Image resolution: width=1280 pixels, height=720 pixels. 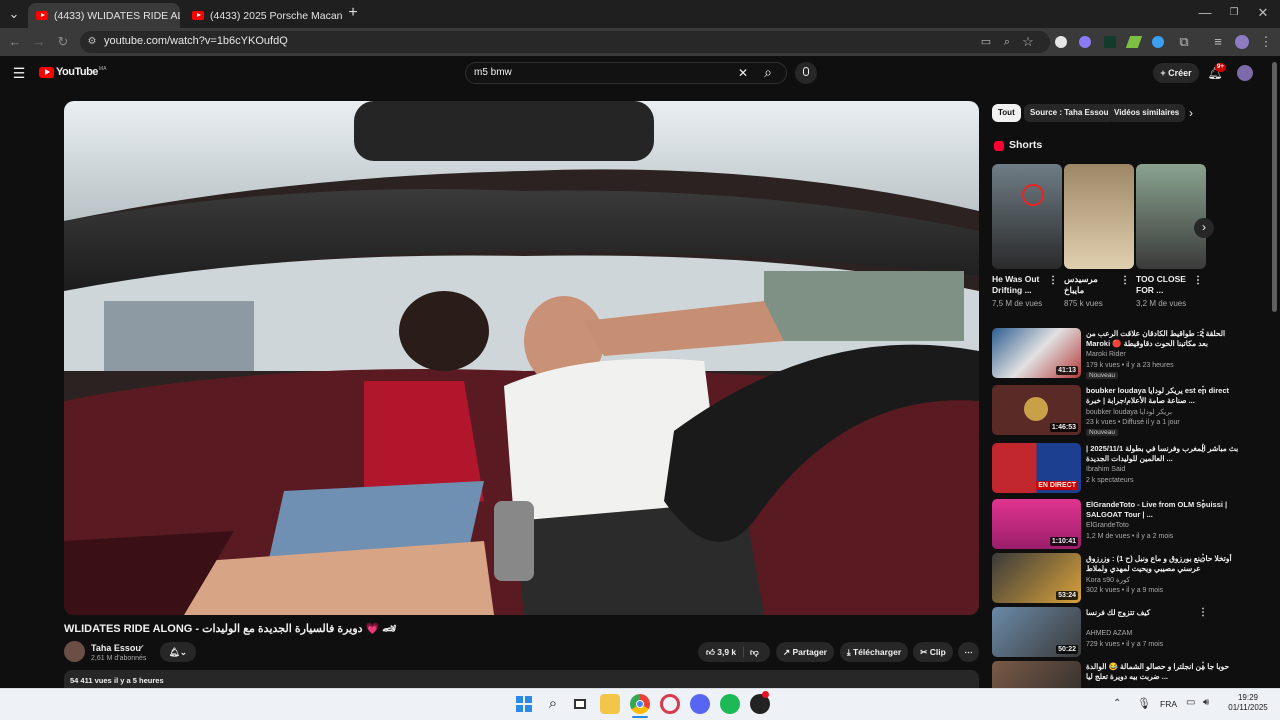 I want to click on rec-channel: Ibrahim Said, so click(x=1105, y=469).